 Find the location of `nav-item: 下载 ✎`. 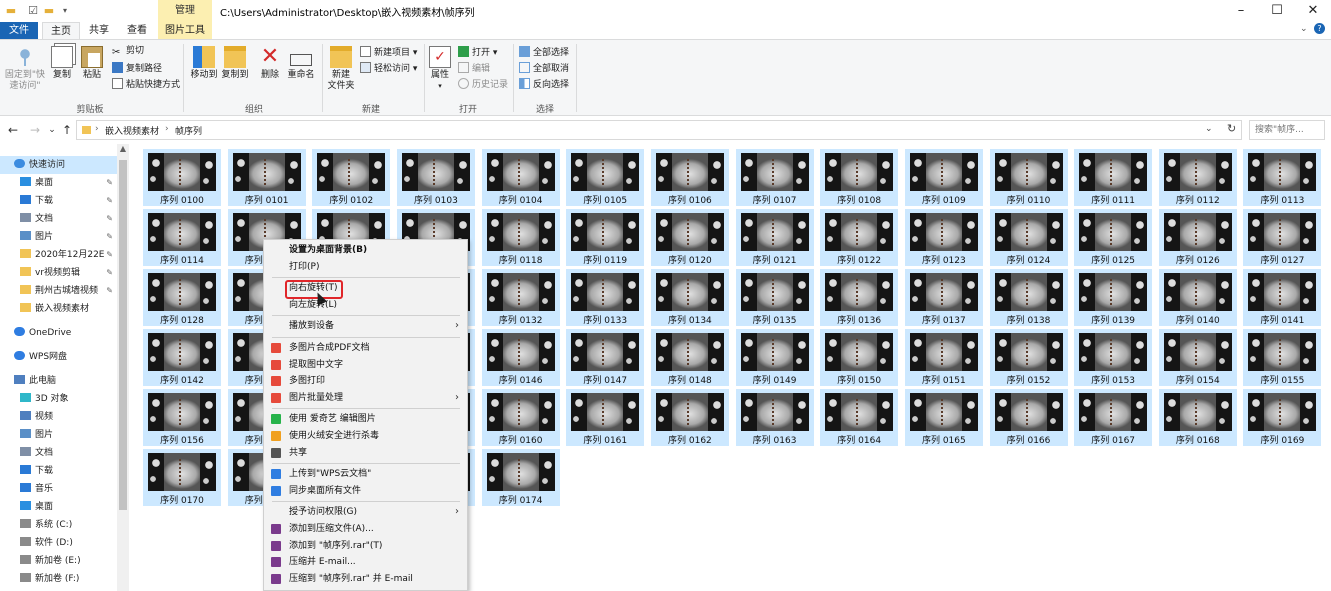

nav-item: 下载 ✎ is located at coordinates (58, 201).